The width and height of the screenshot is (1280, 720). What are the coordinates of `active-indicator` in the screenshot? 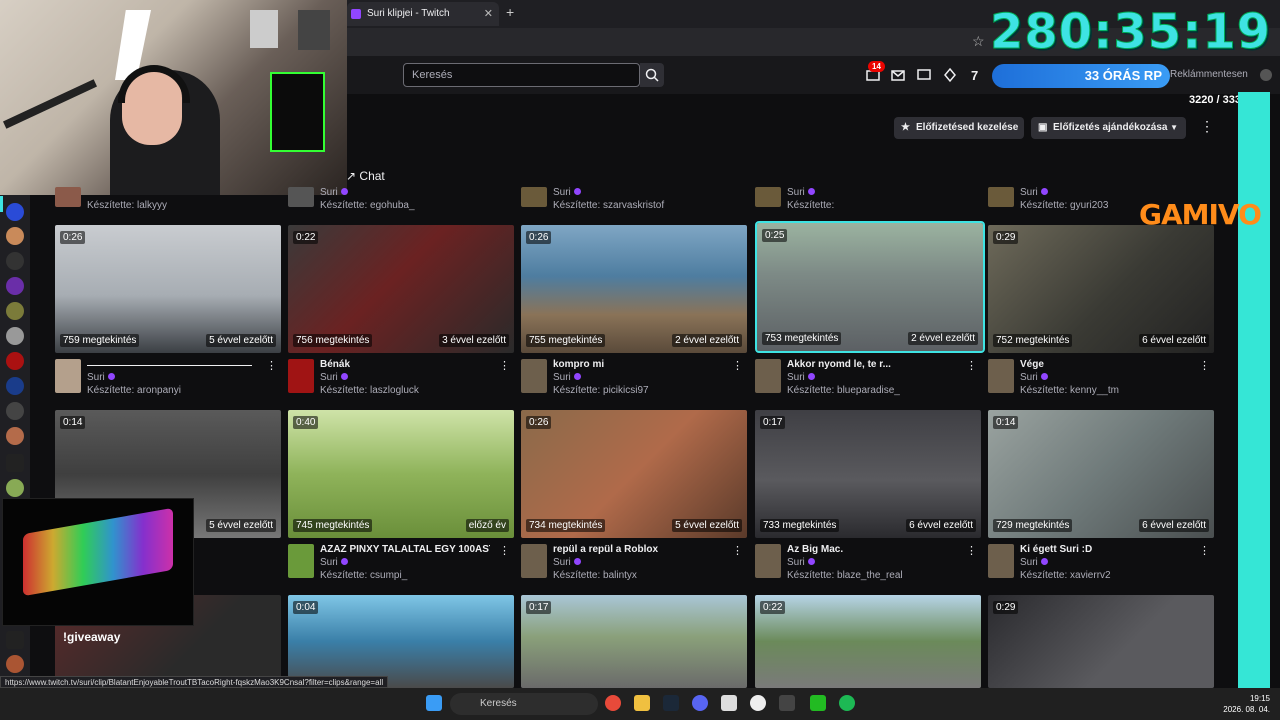 It's located at (1, 204).